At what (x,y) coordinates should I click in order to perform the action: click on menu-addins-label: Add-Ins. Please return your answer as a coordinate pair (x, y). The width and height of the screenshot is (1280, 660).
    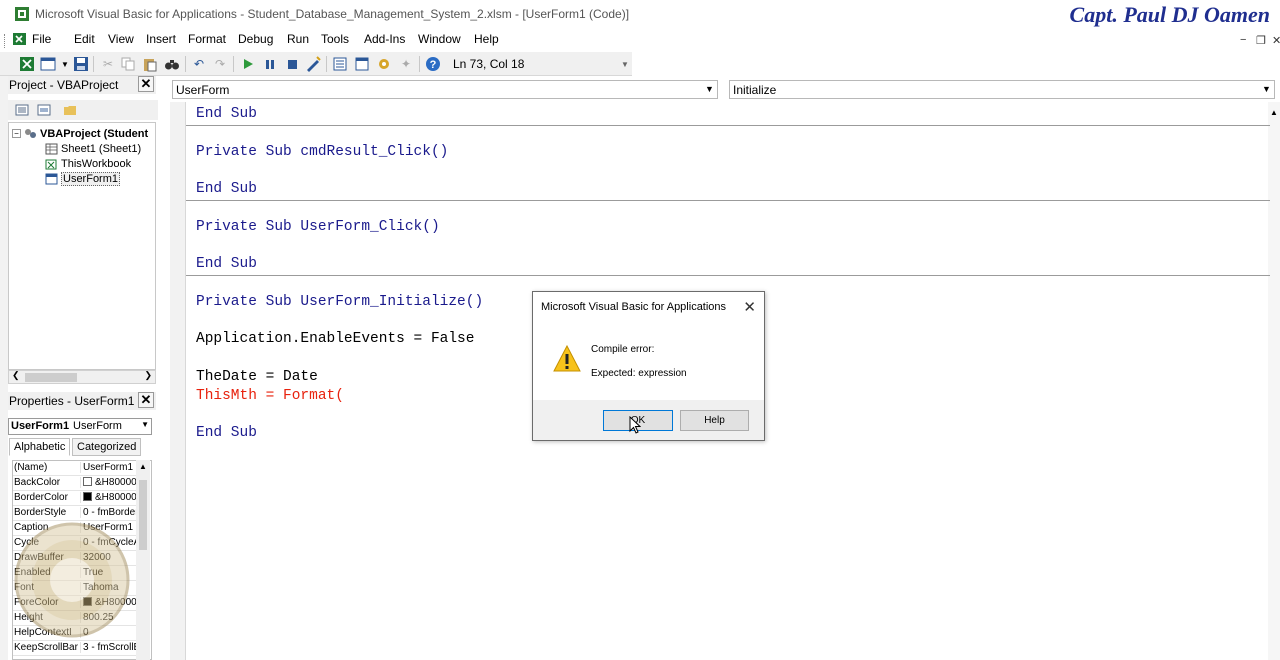
    Looking at the image, I should click on (385, 39).